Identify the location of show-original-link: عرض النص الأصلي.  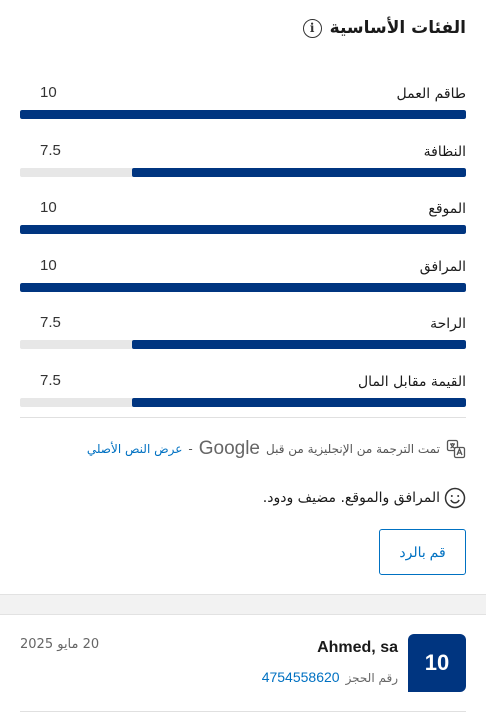
(135, 449).